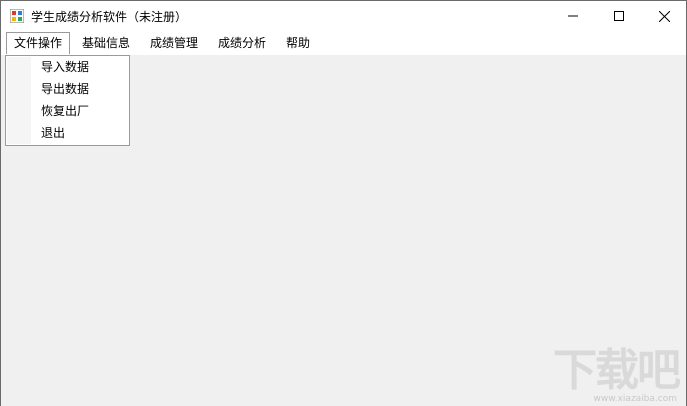  Describe the element at coordinates (343, 16) in the screenshot. I see `title-bar: 学生成绩分析软件（未注册）` at that location.